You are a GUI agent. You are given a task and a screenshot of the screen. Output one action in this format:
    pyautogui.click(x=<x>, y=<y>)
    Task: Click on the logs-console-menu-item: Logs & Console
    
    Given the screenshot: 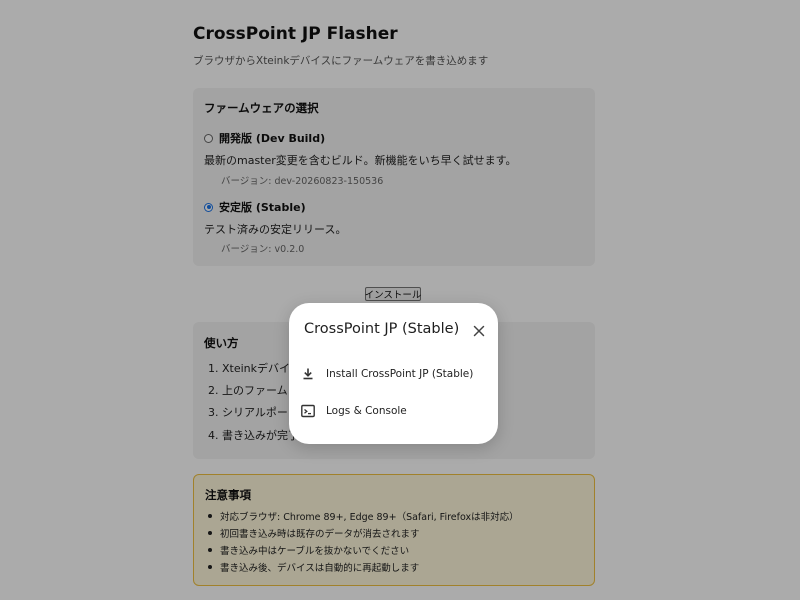 What is the action you would take?
    pyautogui.click(x=393, y=411)
    